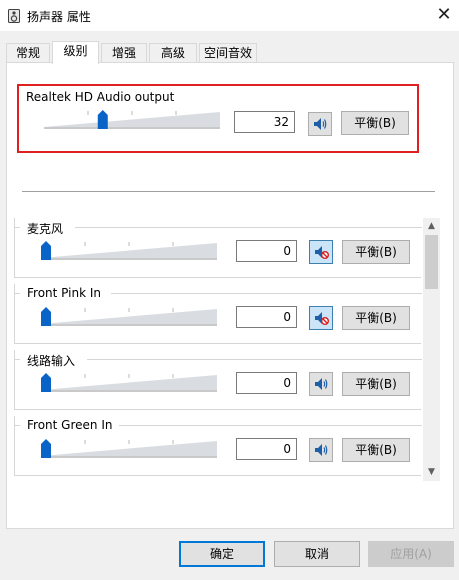 The width and height of the screenshot is (459, 580). I want to click on device-label: 麦克风, so click(45, 228).